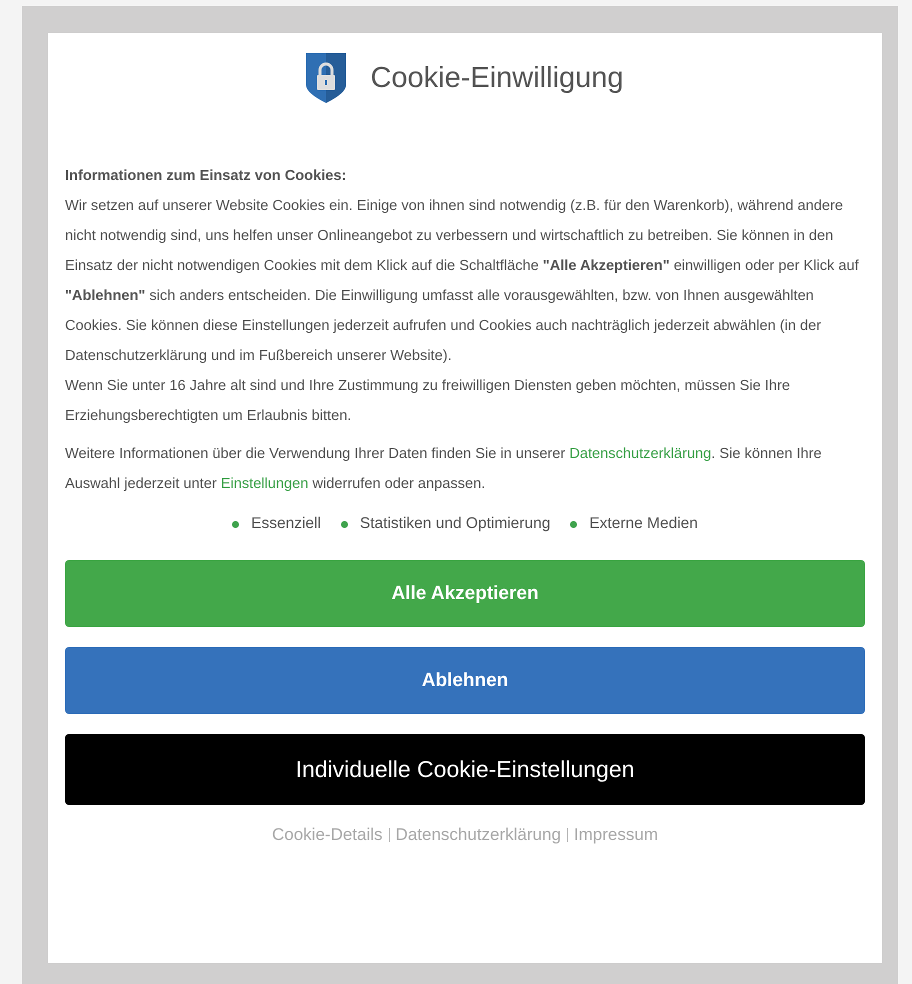  Describe the element at coordinates (462, 281) in the screenshot. I see `info-paragraph: Wir setzen auf unserer Website Cookies ein. Einige von ihnen sind notwendig (z.B. für den Warenkorb), während andere nicht notwendig sind, uns helfen unser Onlineangebot zu verbessern und wirtschaftlich zu betreiben. Sie können in den Einsatz der nicht notwendigen Cookies mit dem Klick auf die Schaltfläche "Alle Akzeptieren" einwilligen oder per Klick auf "Ablehnen" sich anders entscheiden. Die Einwilligung umfasst alle vorausgewählten, bzw. von Ihnen ausgewählten Cookies. Sie können diese Einstellungen jederzeit aufrufen und Cookies auch nachträglich jederzeit abwählen (in der Datenschutzerklärung und im Fußbereich unserer Website).` at that location.